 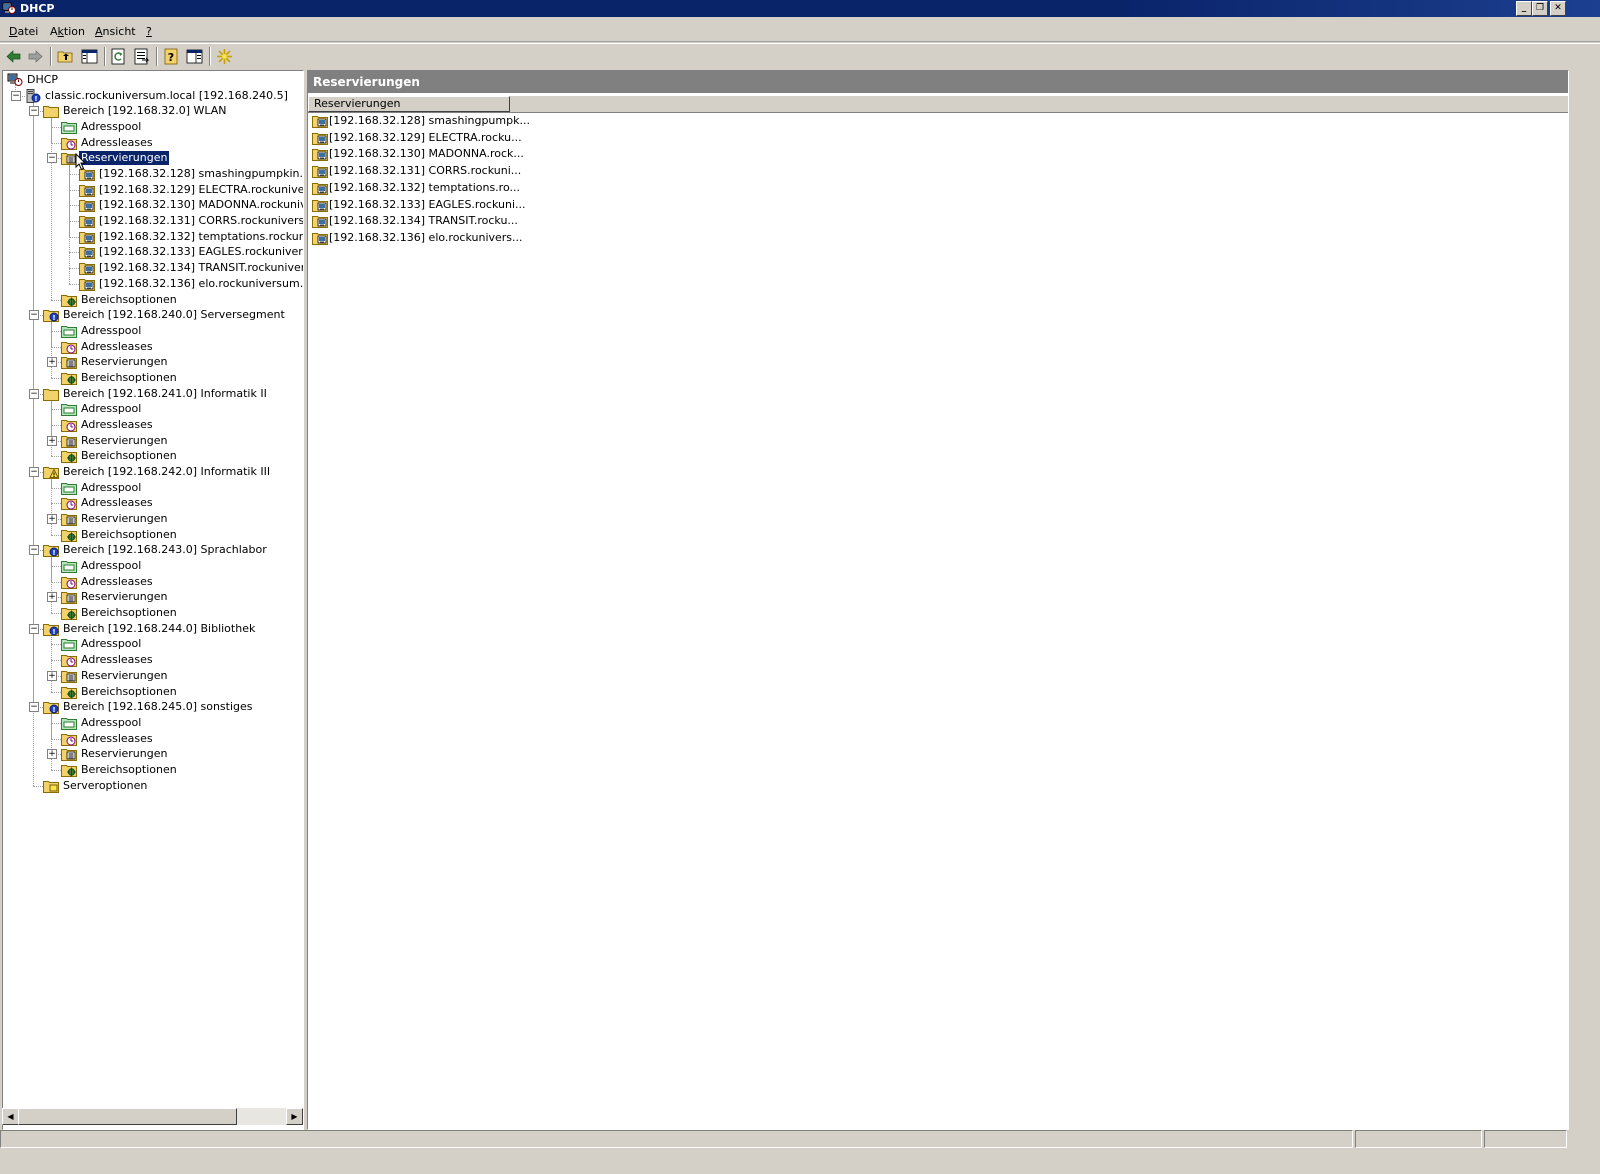 What do you see at coordinates (23, 31) in the screenshot?
I see `menu-datei: Datei` at bounding box center [23, 31].